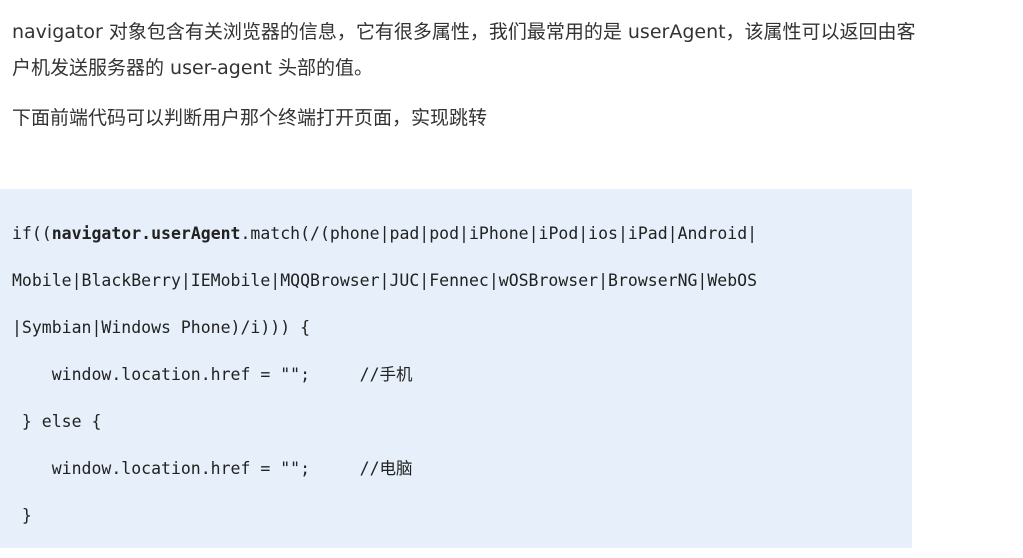 Image resolution: width=1023 pixels, height=558 pixels. What do you see at coordinates (32, 233) in the screenshot?
I see `code-token-if: if((` at bounding box center [32, 233].